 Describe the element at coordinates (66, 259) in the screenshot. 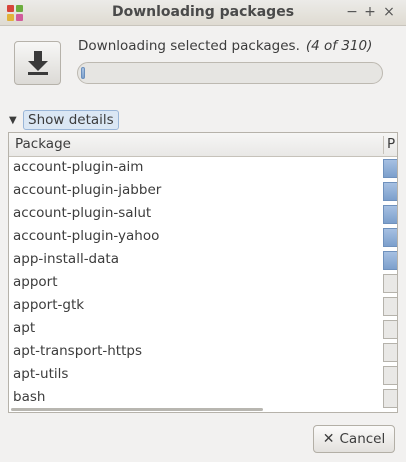

I see `package-name: app-install-data` at that location.